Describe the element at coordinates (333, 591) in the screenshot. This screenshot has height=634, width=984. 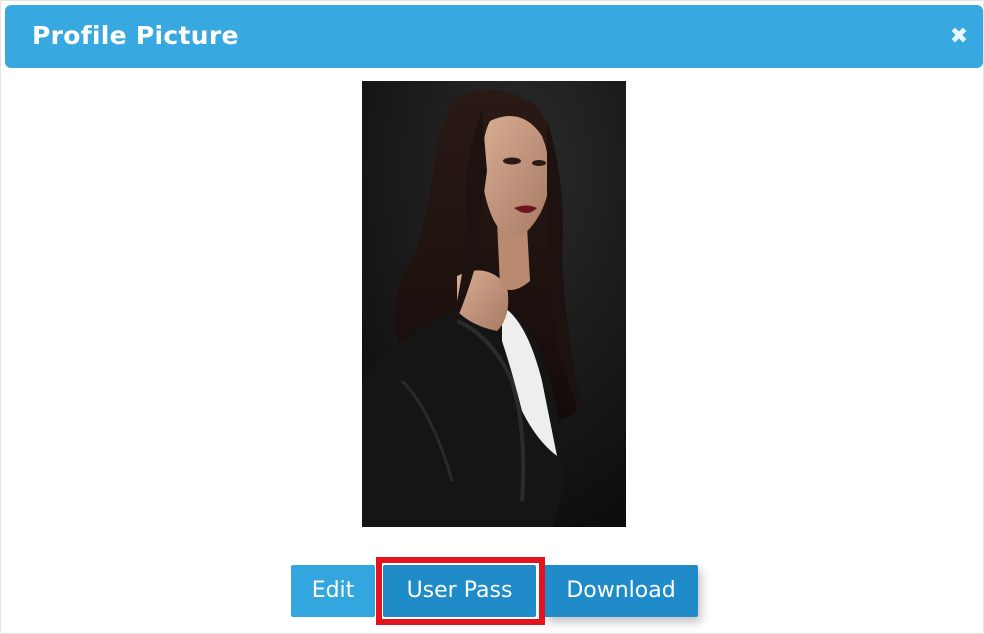
I see `edit-button: Edit` at that location.